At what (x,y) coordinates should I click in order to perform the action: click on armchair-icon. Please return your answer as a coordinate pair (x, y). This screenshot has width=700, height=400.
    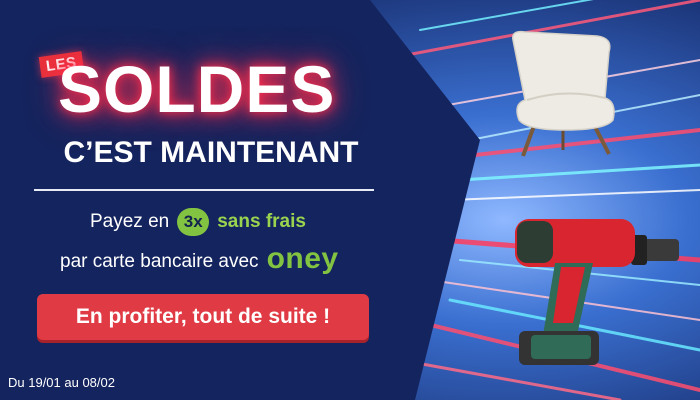
    Looking at the image, I should click on (563, 93).